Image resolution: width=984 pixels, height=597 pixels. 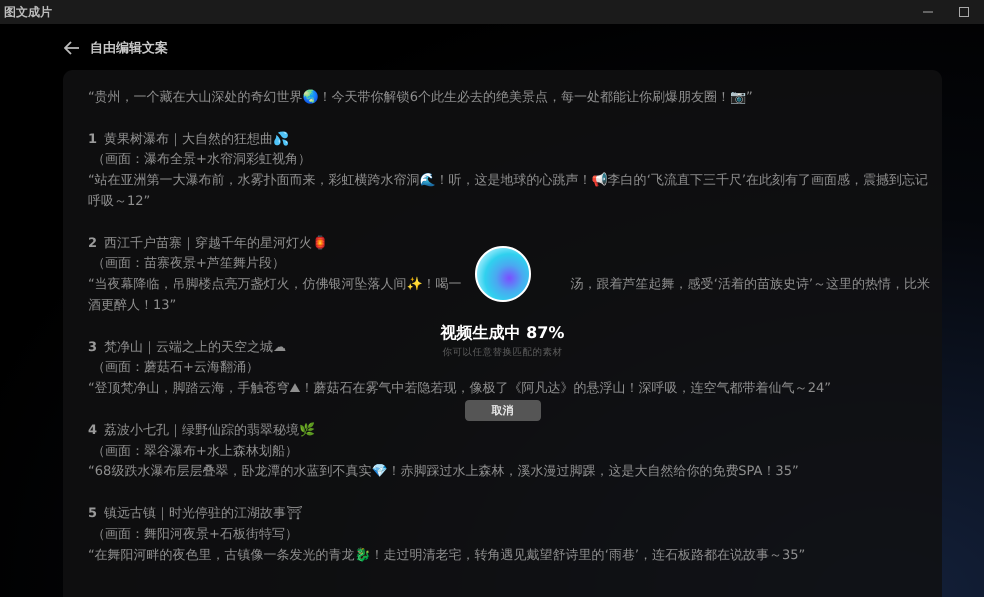 I want to click on section-title: 2 西江千户苗寨｜穿越千年的星河灯火🏮, so click(x=208, y=243).